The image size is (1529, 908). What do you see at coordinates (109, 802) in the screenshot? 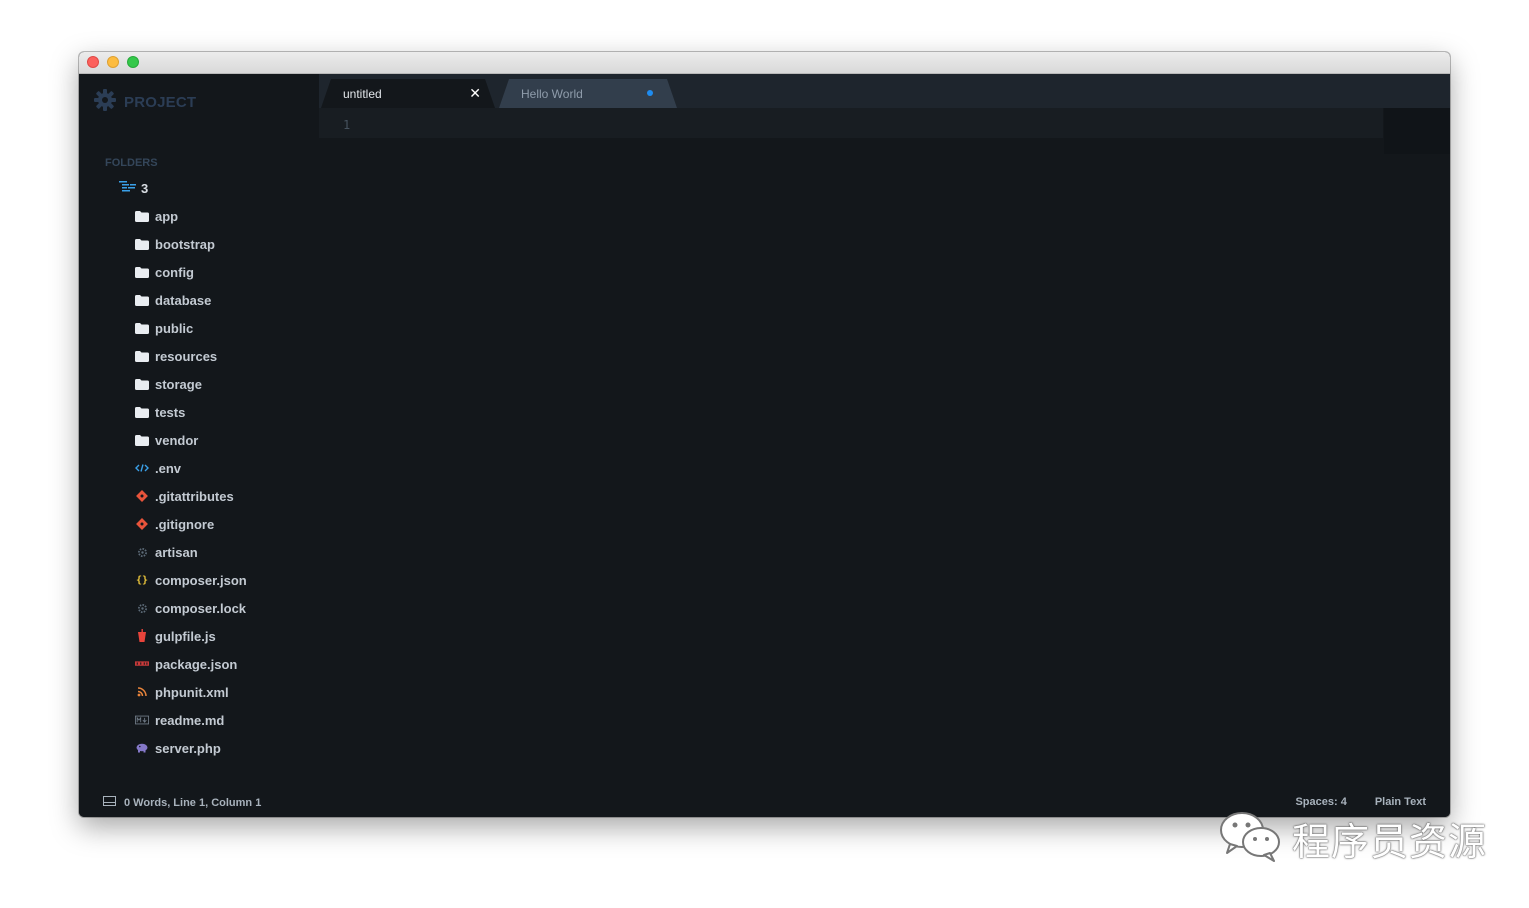
I see `panel-toggle-icon` at bounding box center [109, 802].